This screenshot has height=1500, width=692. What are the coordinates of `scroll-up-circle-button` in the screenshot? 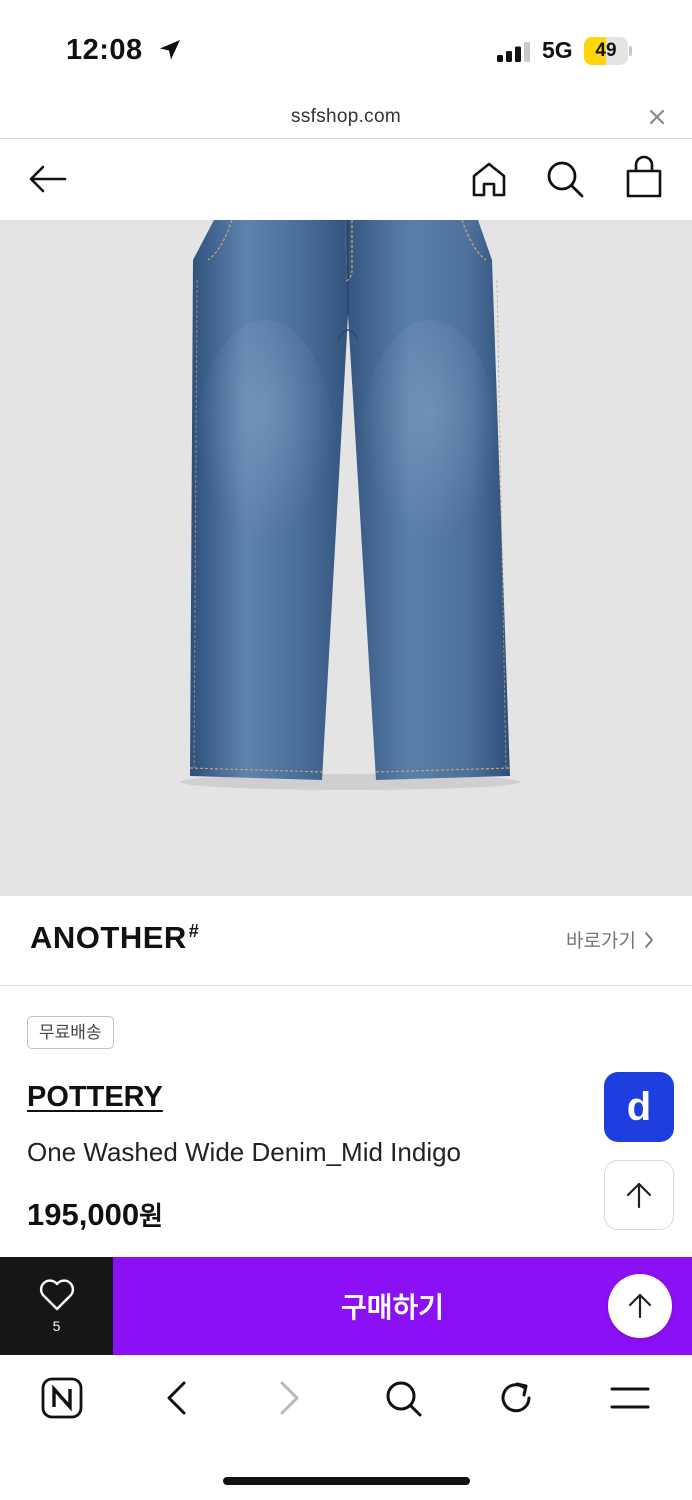 It's located at (640, 1306).